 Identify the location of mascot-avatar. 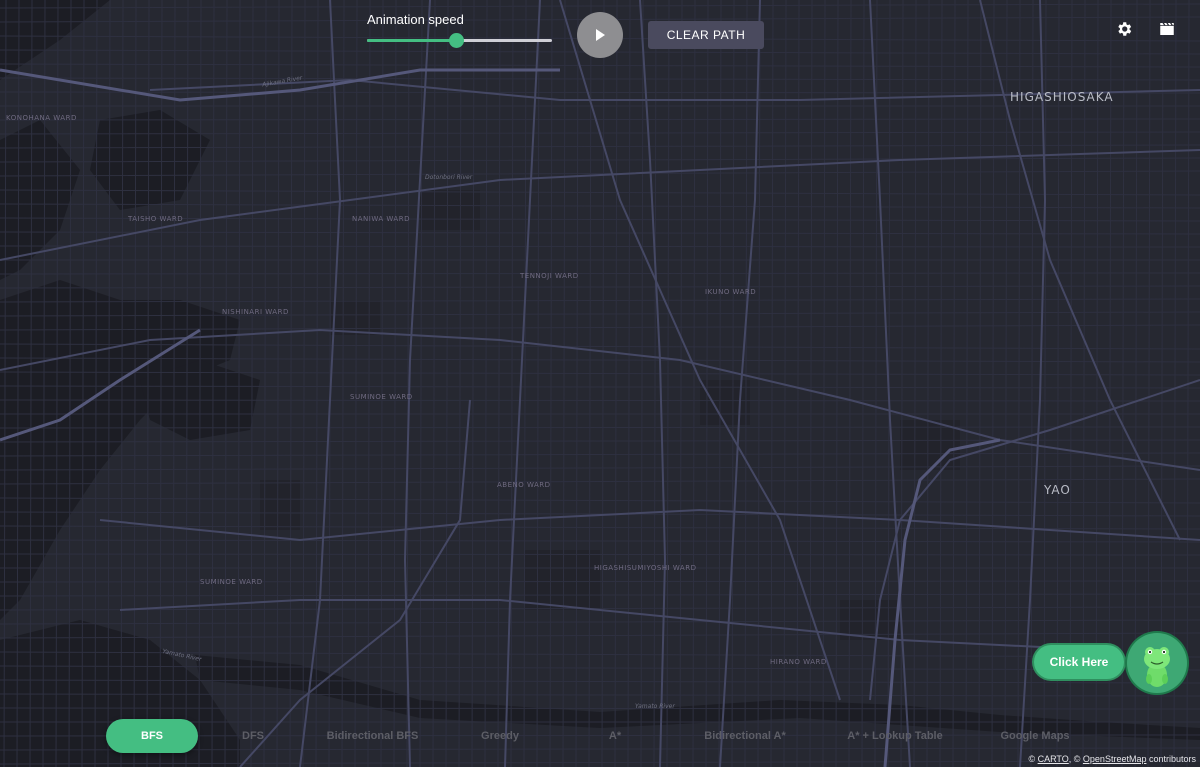
(1157, 663).